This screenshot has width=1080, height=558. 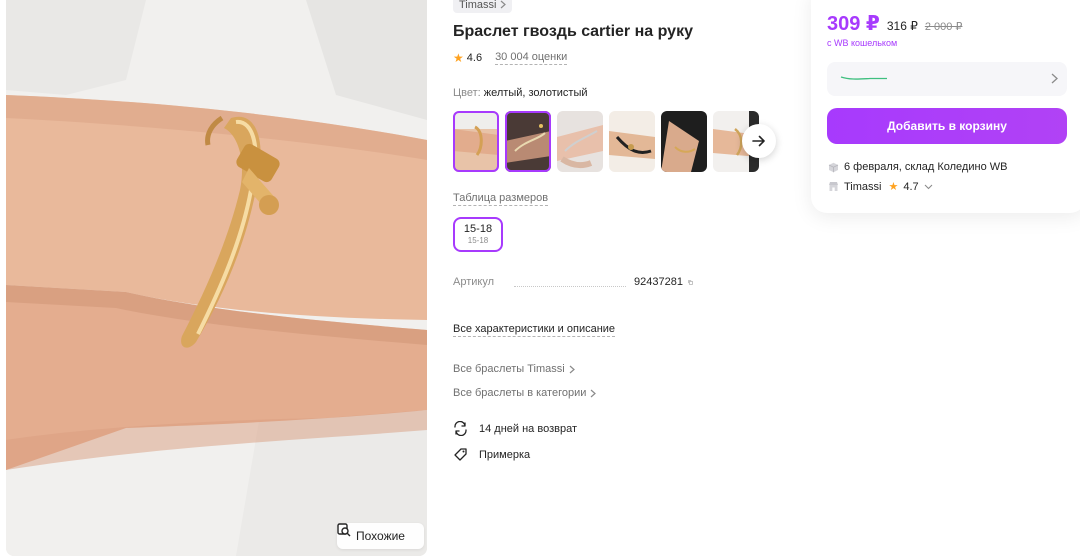 What do you see at coordinates (863, 186) in the screenshot?
I see `seller-name: Timassi` at bounding box center [863, 186].